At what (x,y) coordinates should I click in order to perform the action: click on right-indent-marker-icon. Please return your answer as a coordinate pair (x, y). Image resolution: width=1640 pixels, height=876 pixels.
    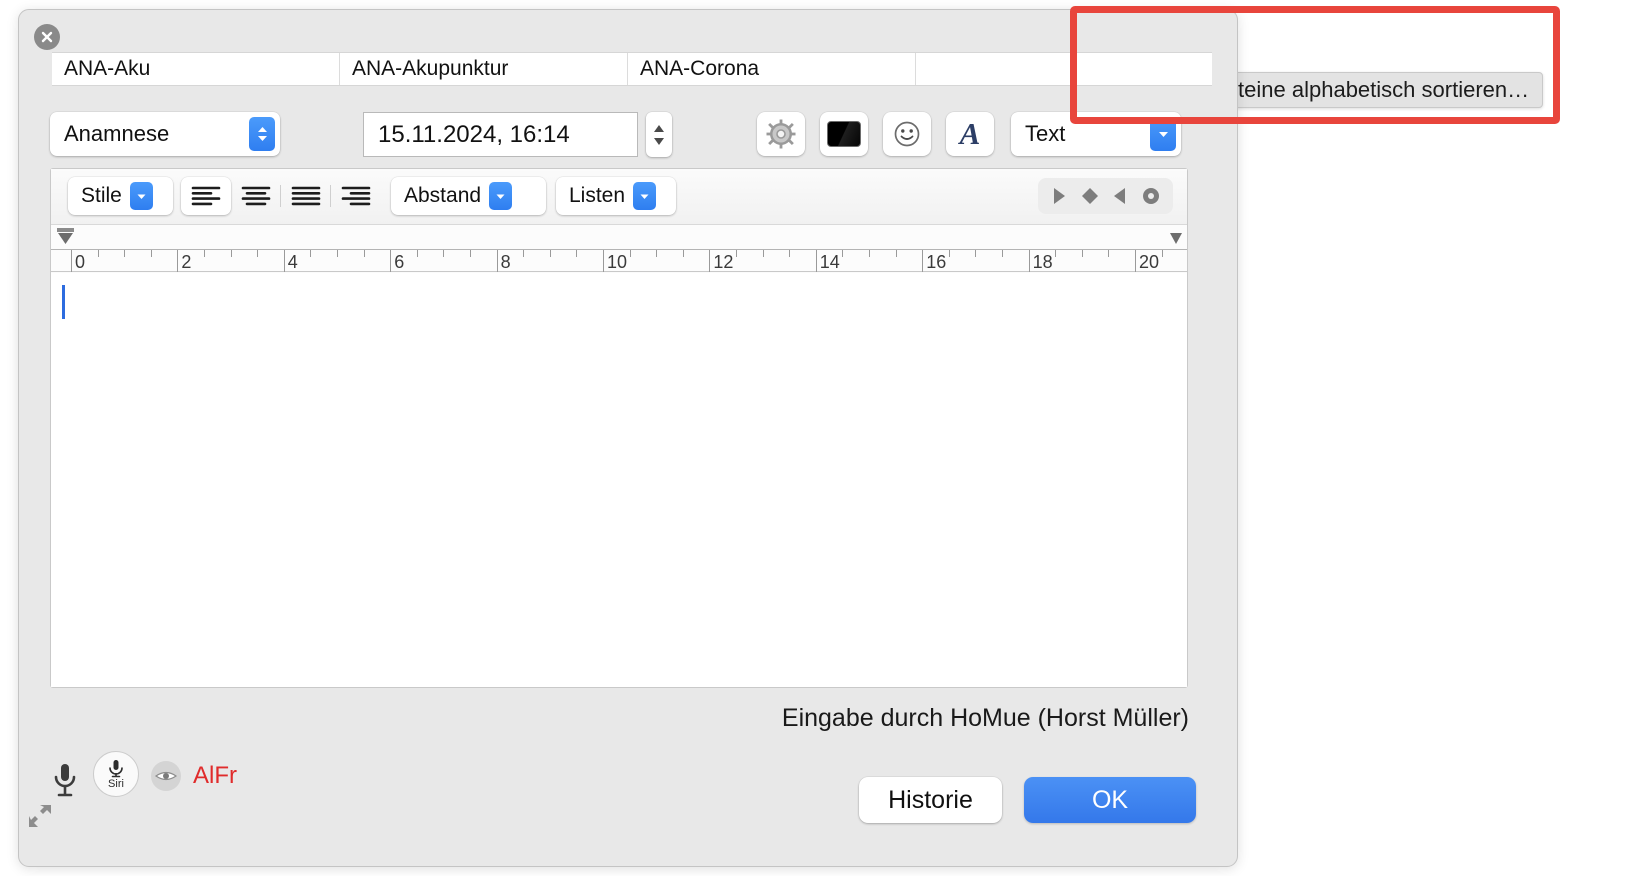
    Looking at the image, I should click on (1176, 239).